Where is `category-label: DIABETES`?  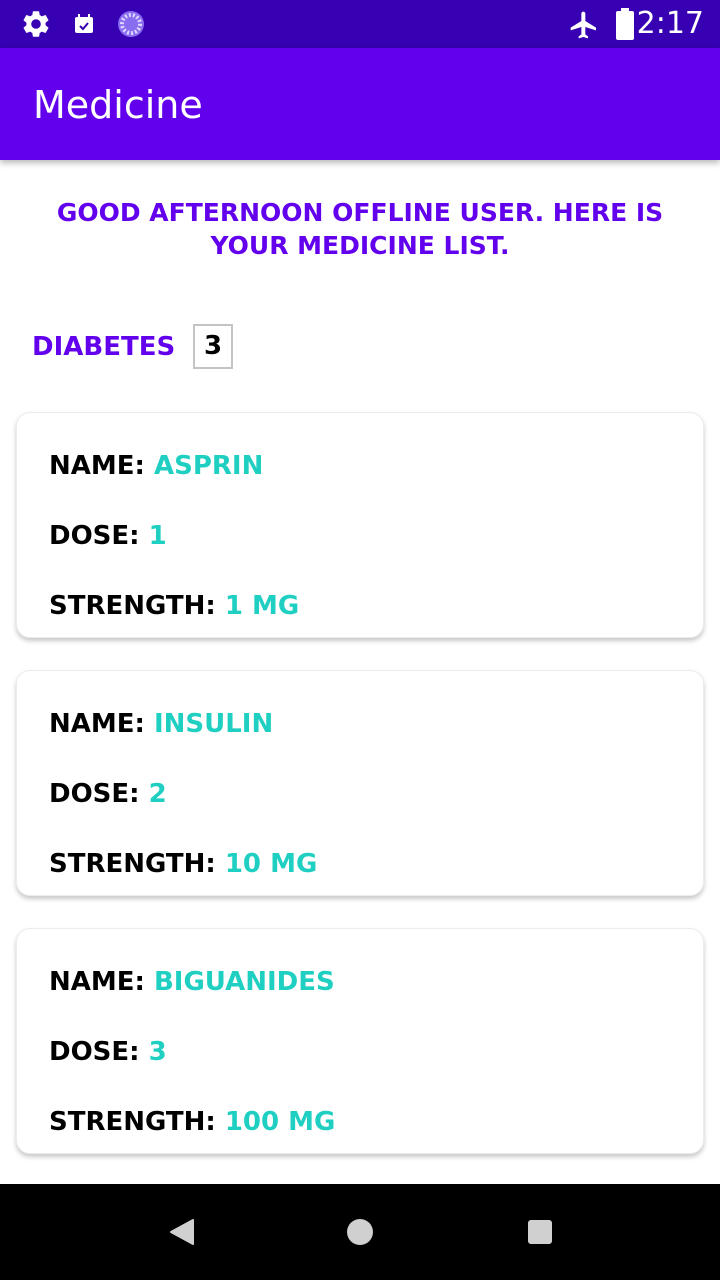
category-label: DIABETES is located at coordinates (104, 347).